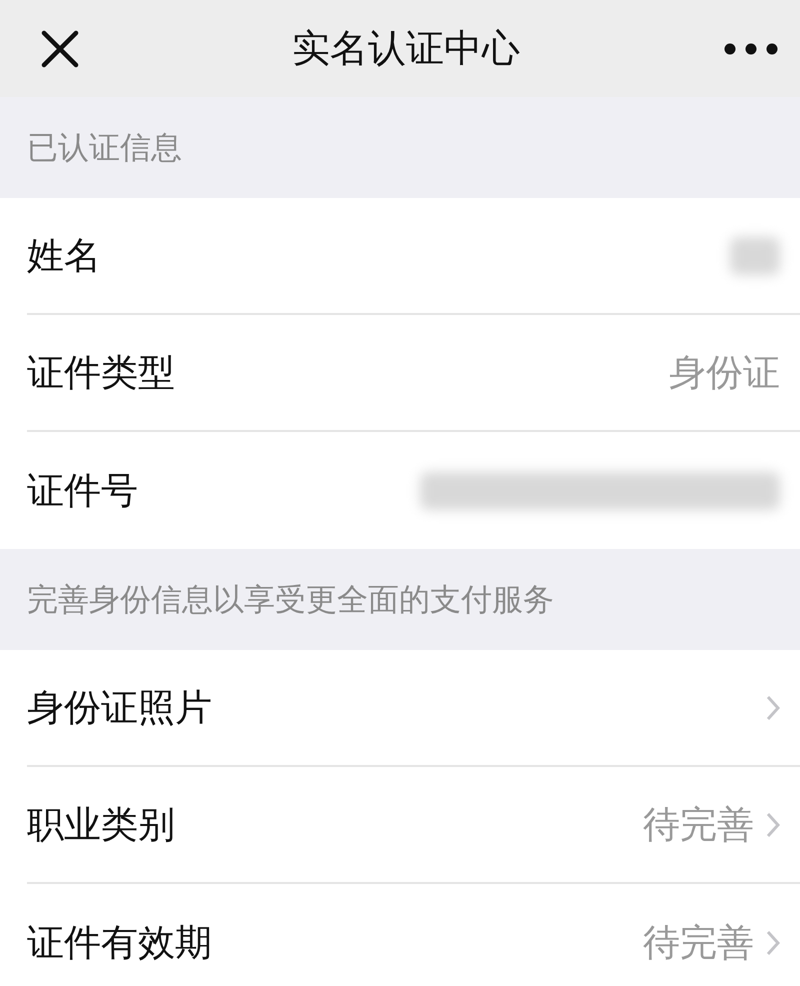 This screenshot has width=800, height=986. I want to click on row-label: 身份证照片, so click(119, 707).